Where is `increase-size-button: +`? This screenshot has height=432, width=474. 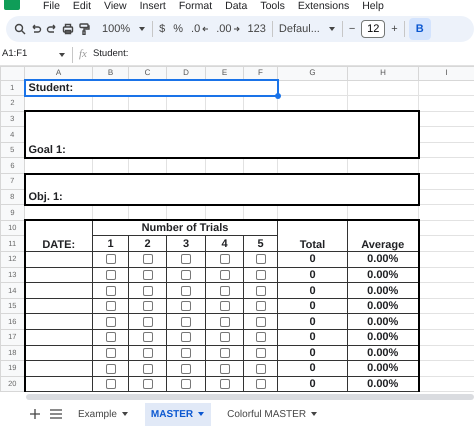
increase-size-button: + is located at coordinates (394, 29).